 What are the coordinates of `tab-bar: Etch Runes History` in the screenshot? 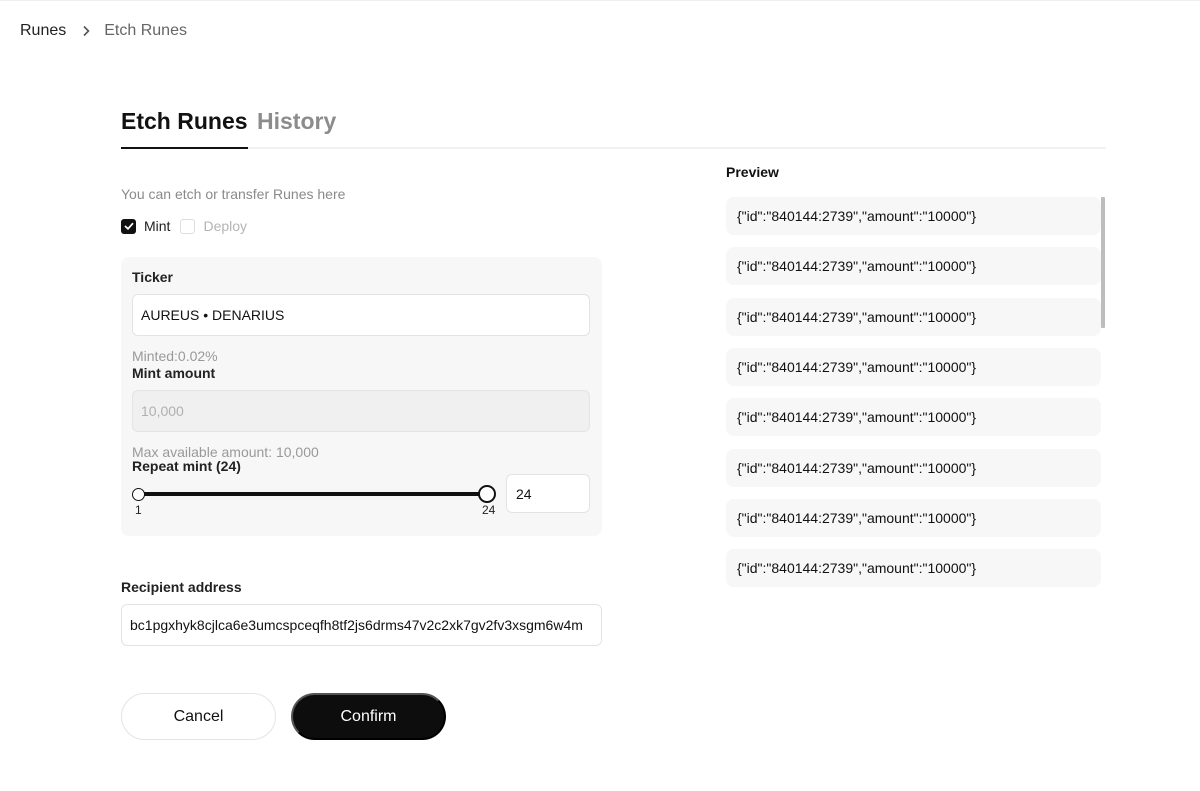 It's located at (613, 126).